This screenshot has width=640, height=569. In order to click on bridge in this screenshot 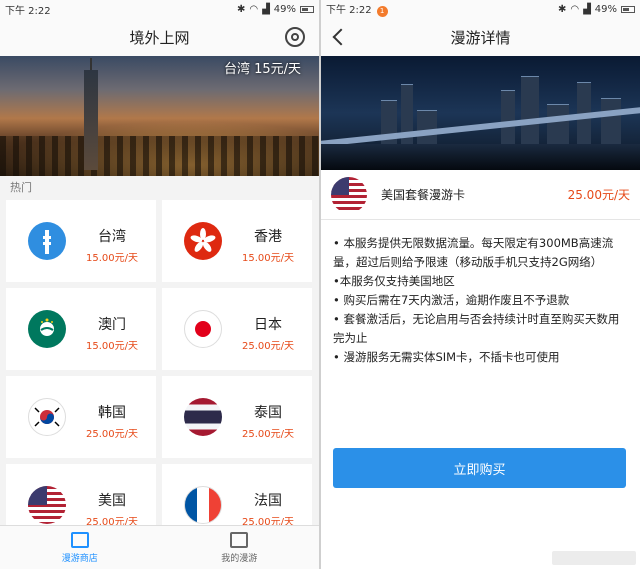, I will do `click(480, 127)`.